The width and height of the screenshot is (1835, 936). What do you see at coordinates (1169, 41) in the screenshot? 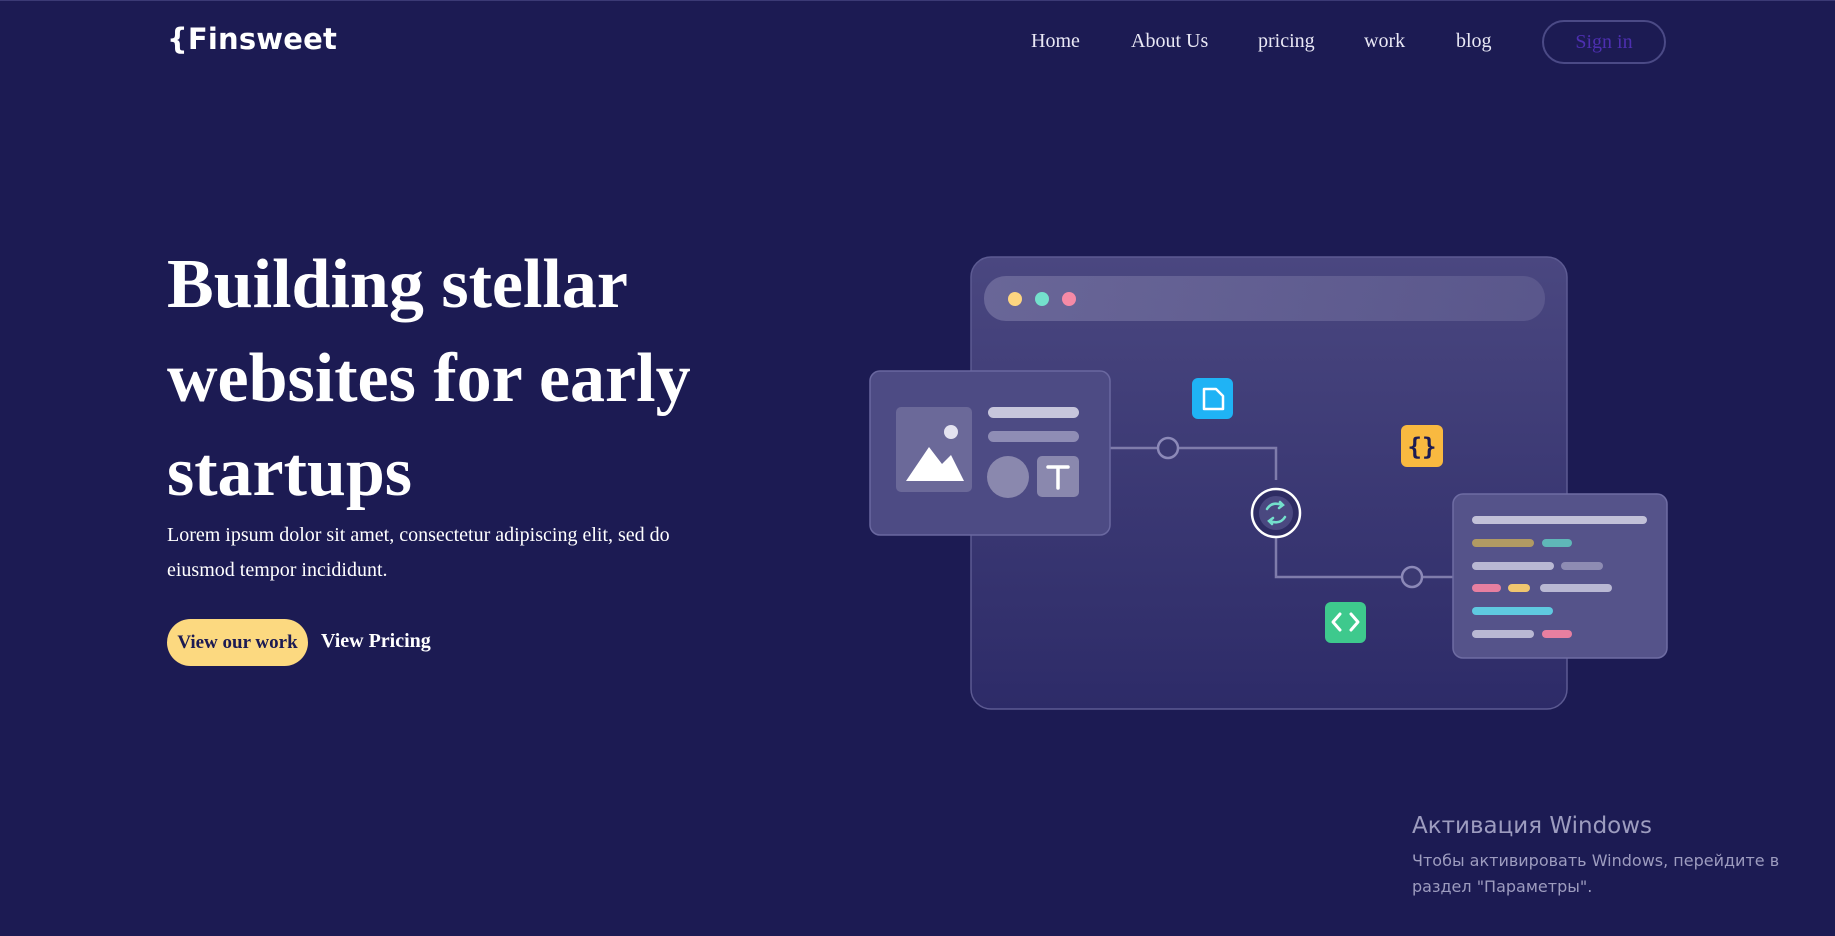
I see `nav-about-us: About Us` at bounding box center [1169, 41].